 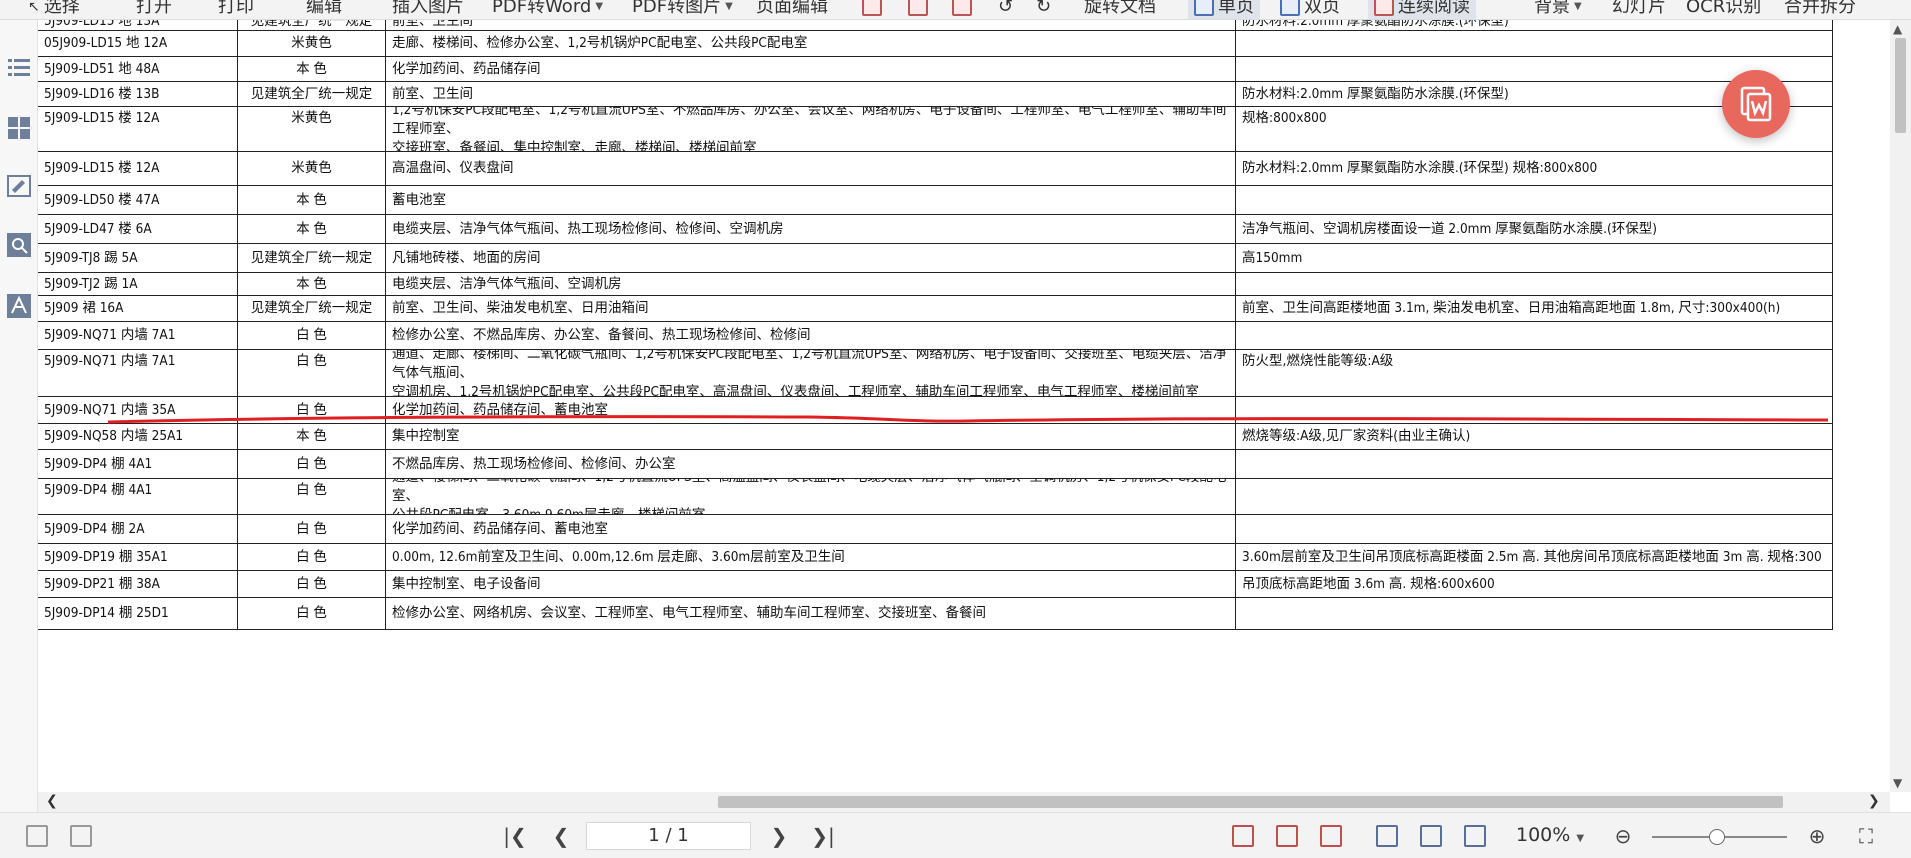 What do you see at coordinates (138, 25) in the screenshot?
I see `spec-code-cell: 5J909-LD15 地 13A` at bounding box center [138, 25].